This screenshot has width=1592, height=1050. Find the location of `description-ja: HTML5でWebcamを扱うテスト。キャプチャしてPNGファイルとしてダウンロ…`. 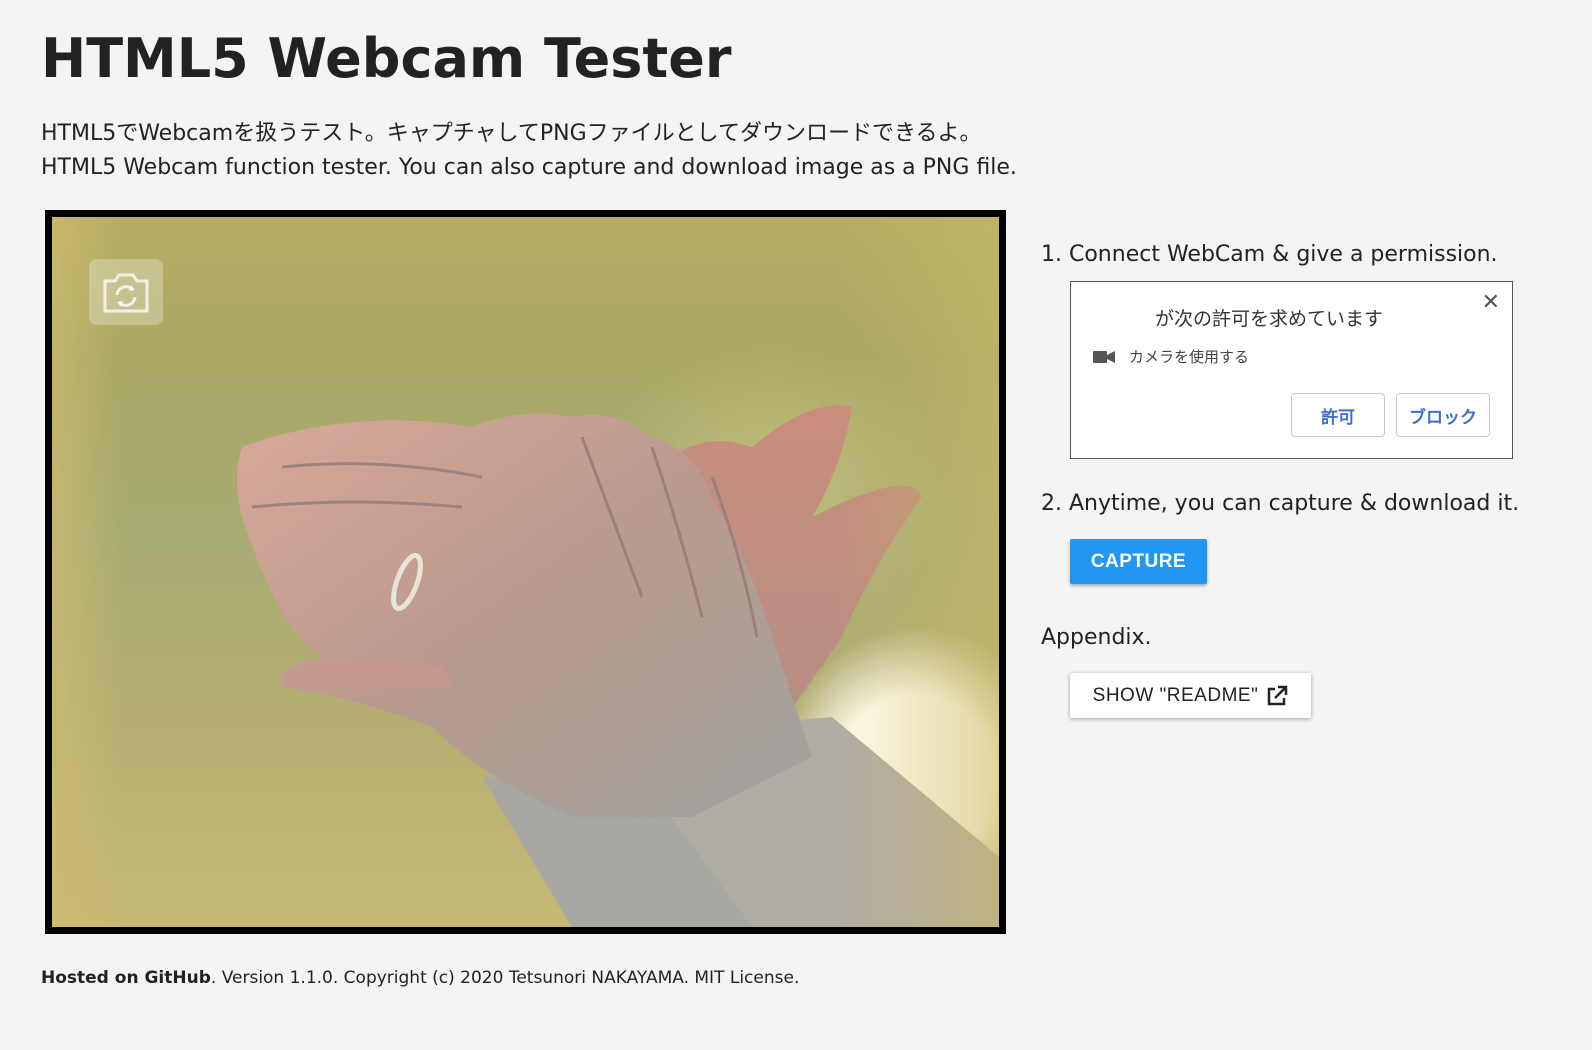

description-ja: HTML5でWebcamを扱うテスト。キャプチャしてPNGファイルとしてダウンロ… is located at coordinates (511, 133).